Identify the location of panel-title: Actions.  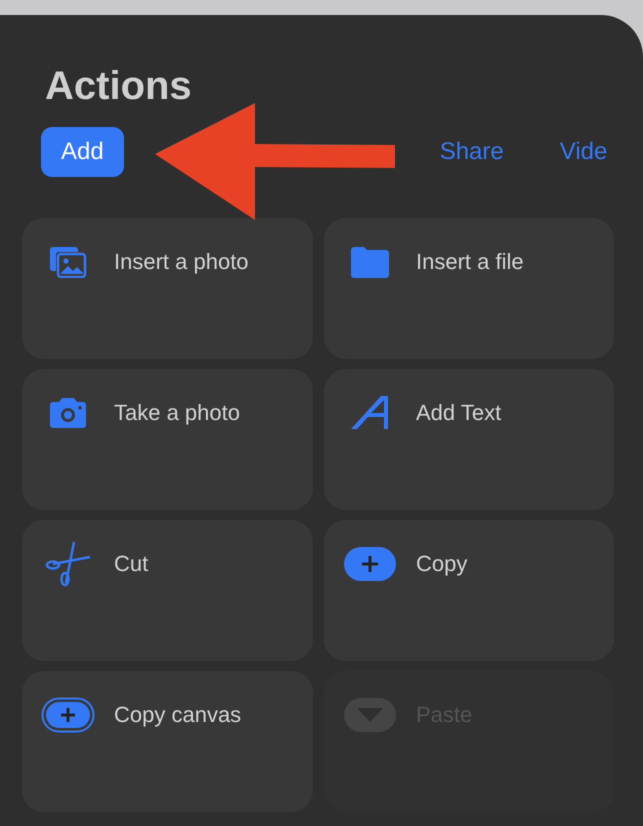
(118, 80).